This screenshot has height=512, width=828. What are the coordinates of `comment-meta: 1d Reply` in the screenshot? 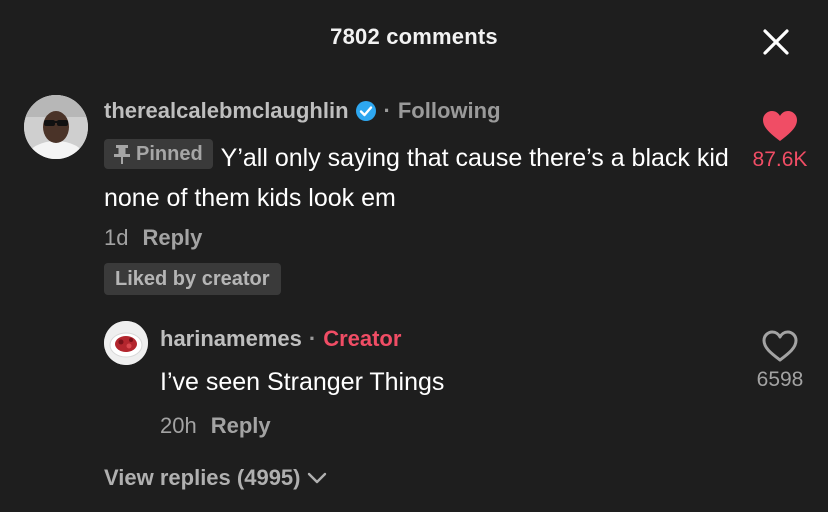 It's located at (153, 238).